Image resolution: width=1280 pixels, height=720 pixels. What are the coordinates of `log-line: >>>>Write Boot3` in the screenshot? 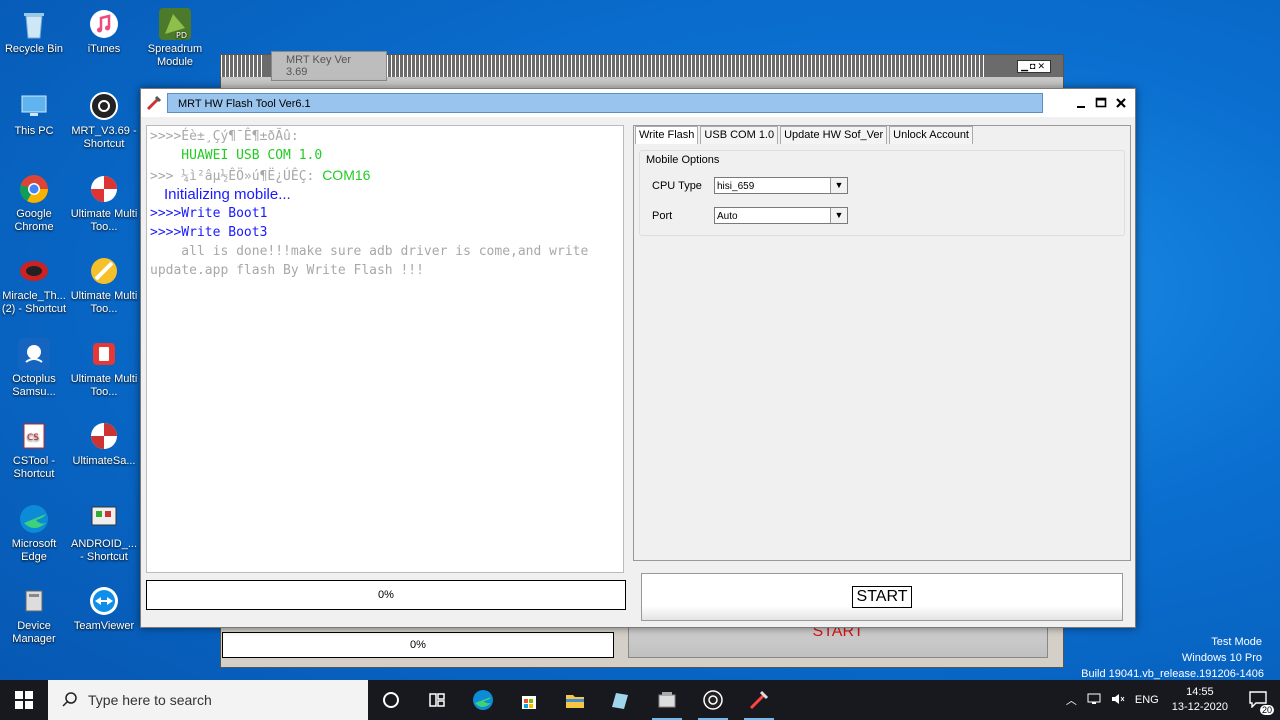 It's located at (209, 232).